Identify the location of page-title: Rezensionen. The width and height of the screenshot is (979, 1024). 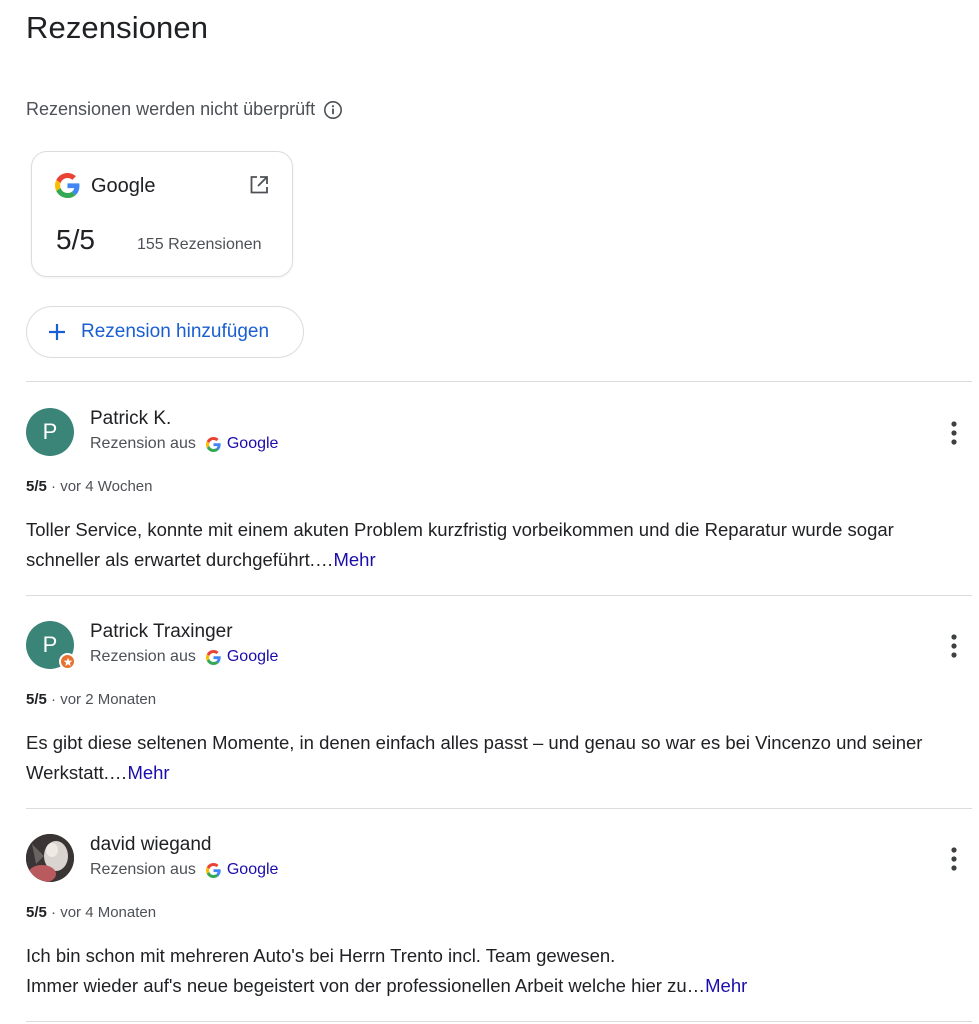
(117, 27).